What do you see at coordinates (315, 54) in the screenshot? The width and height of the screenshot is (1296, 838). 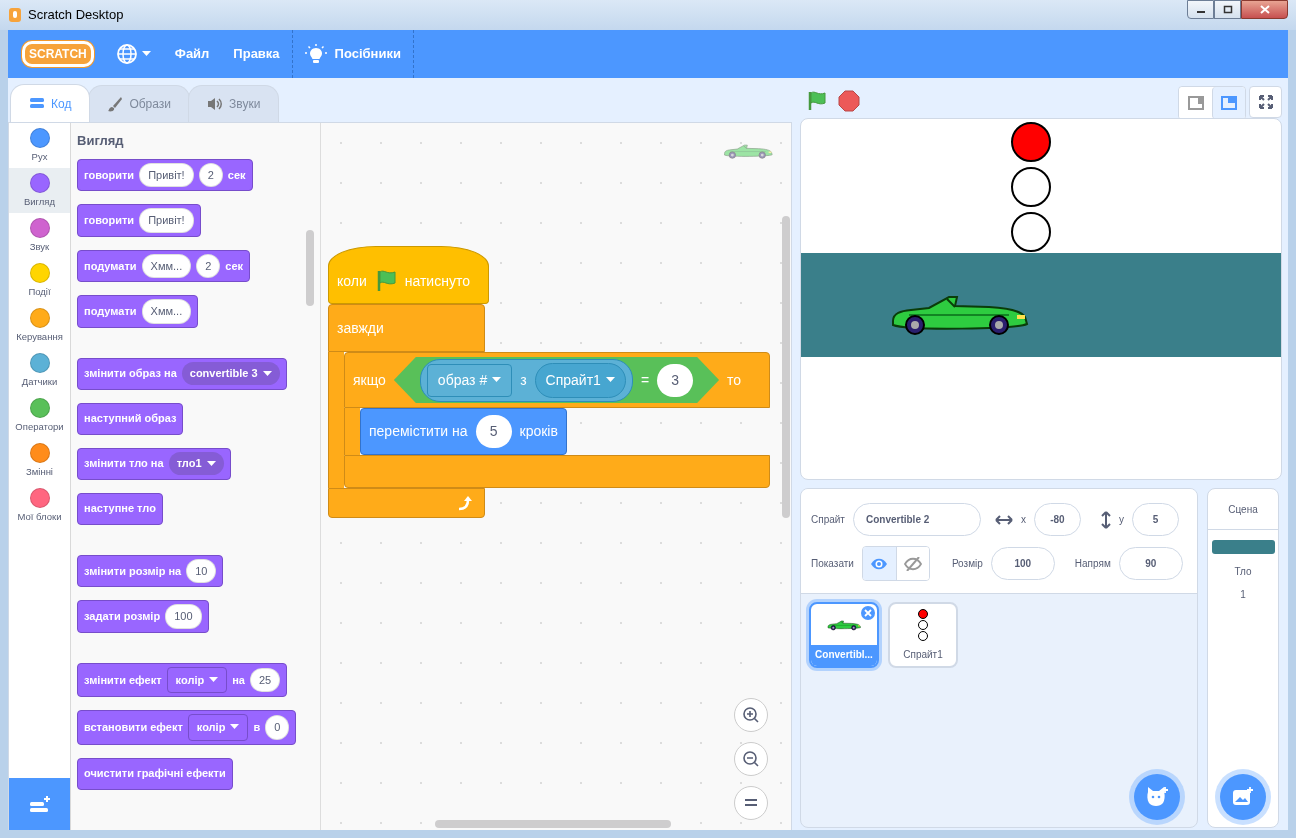 I see `lightbulb-icon` at bounding box center [315, 54].